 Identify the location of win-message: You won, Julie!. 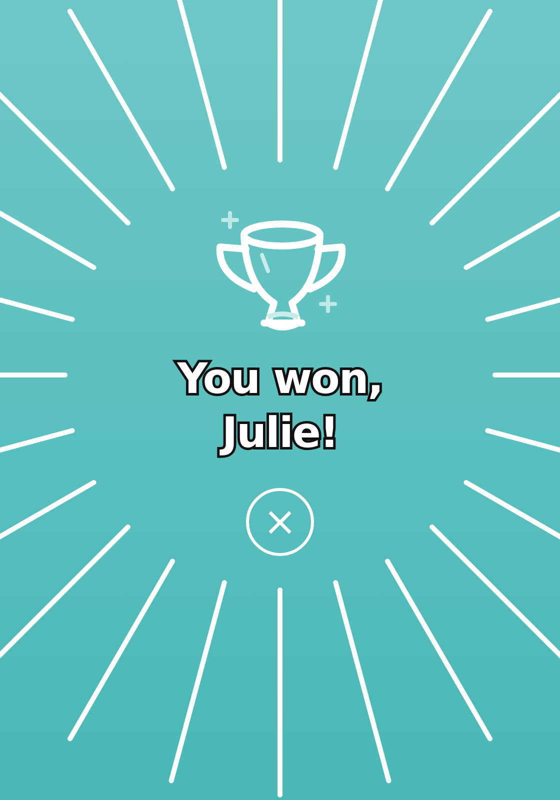
(280, 406).